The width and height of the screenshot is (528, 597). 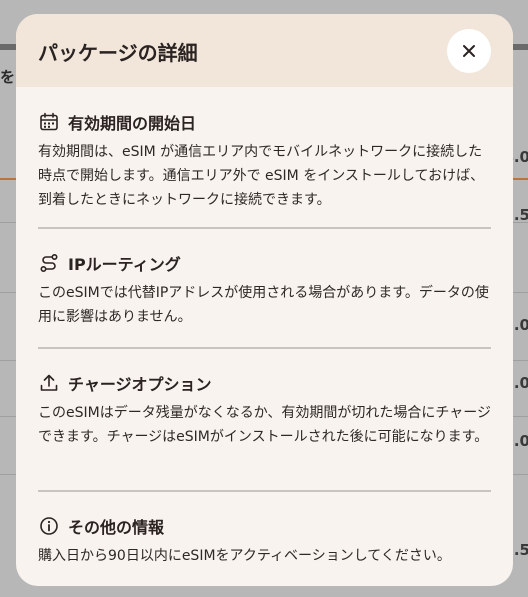 I want to click on close-icon, so click(x=469, y=51).